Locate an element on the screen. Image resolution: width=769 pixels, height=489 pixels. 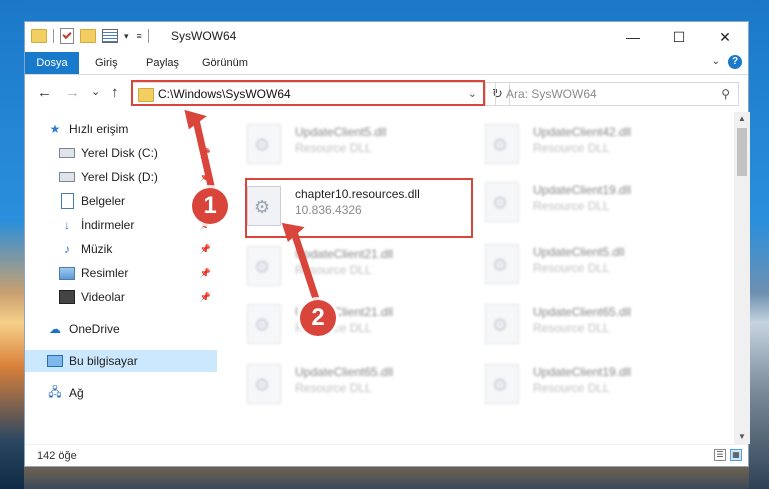
sidebar-item-videos: Videolar 📌 is located at coordinates (138, 297).